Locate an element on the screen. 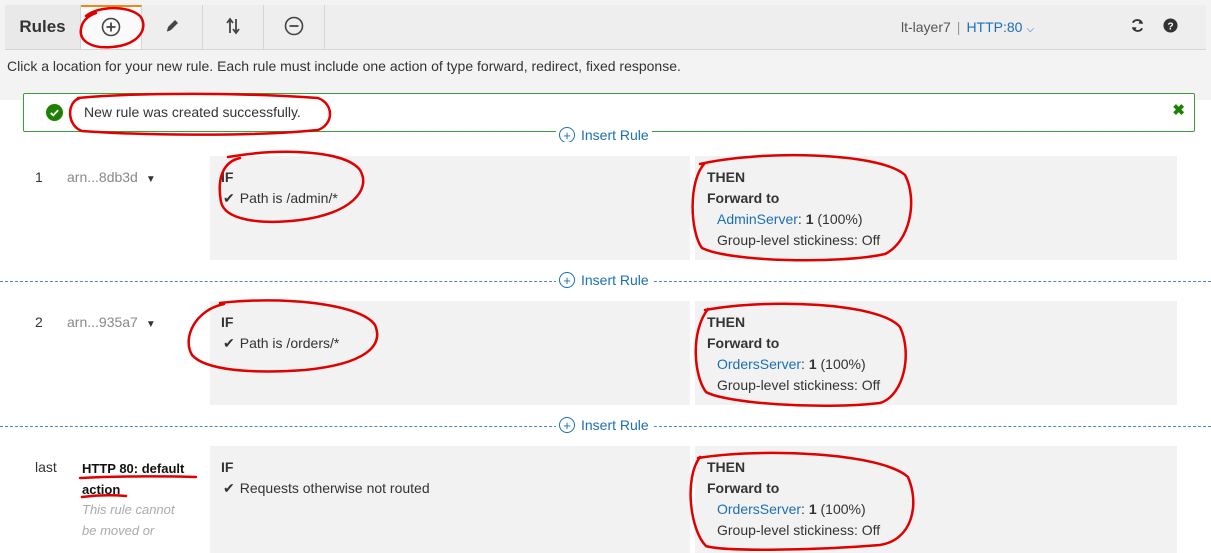 This screenshot has width=1211, height=553. minus-circle-icon is located at coordinates (294, 27).